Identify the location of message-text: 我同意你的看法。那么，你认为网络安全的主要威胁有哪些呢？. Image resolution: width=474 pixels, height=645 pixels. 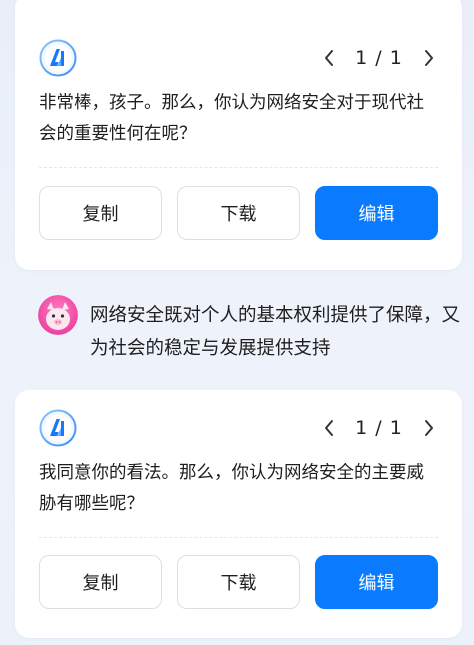
(231, 488).